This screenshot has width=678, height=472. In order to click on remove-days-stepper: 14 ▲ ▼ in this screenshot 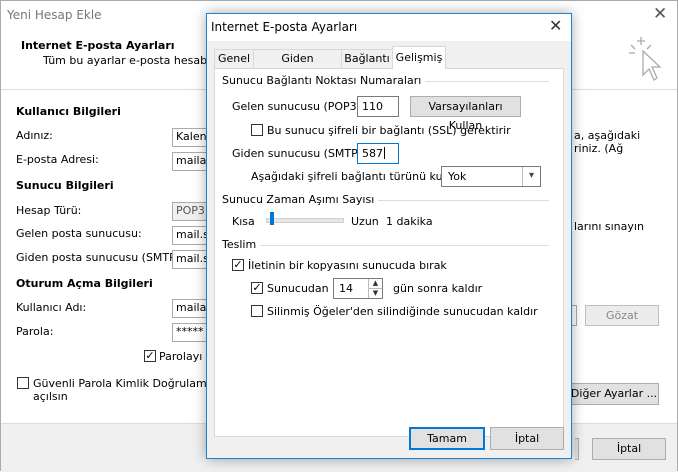, I will do `click(358, 288)`.